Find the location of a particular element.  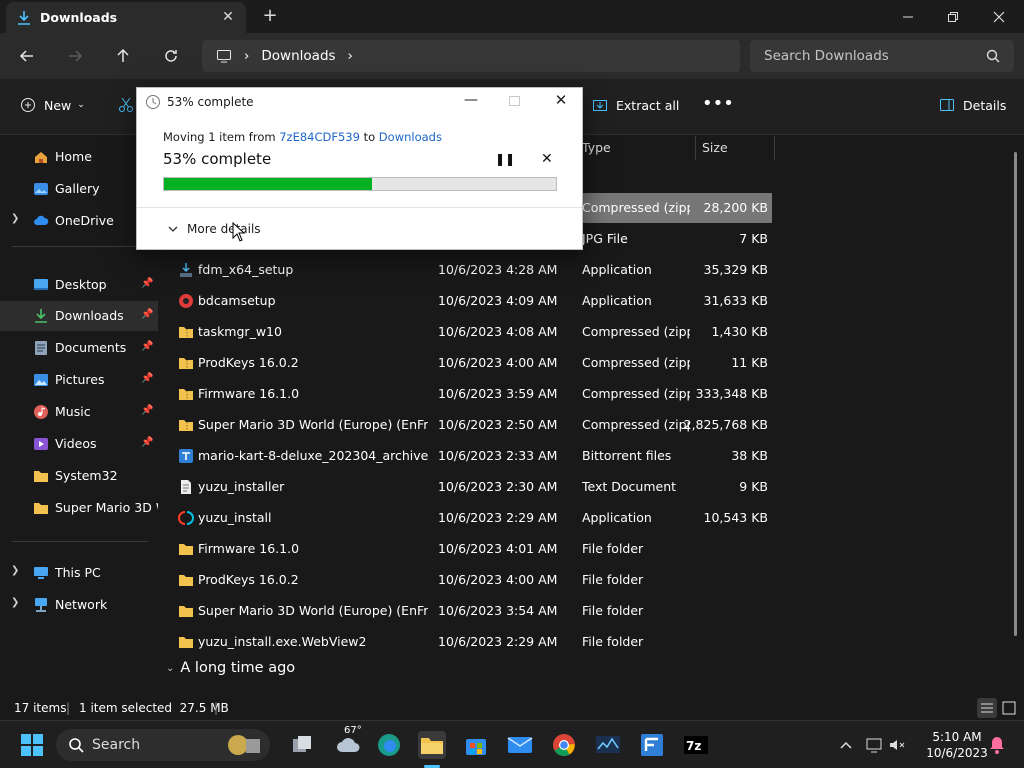

system-clock: 5:10 AM 10/6/2023 is located at coordinates (957, 745).